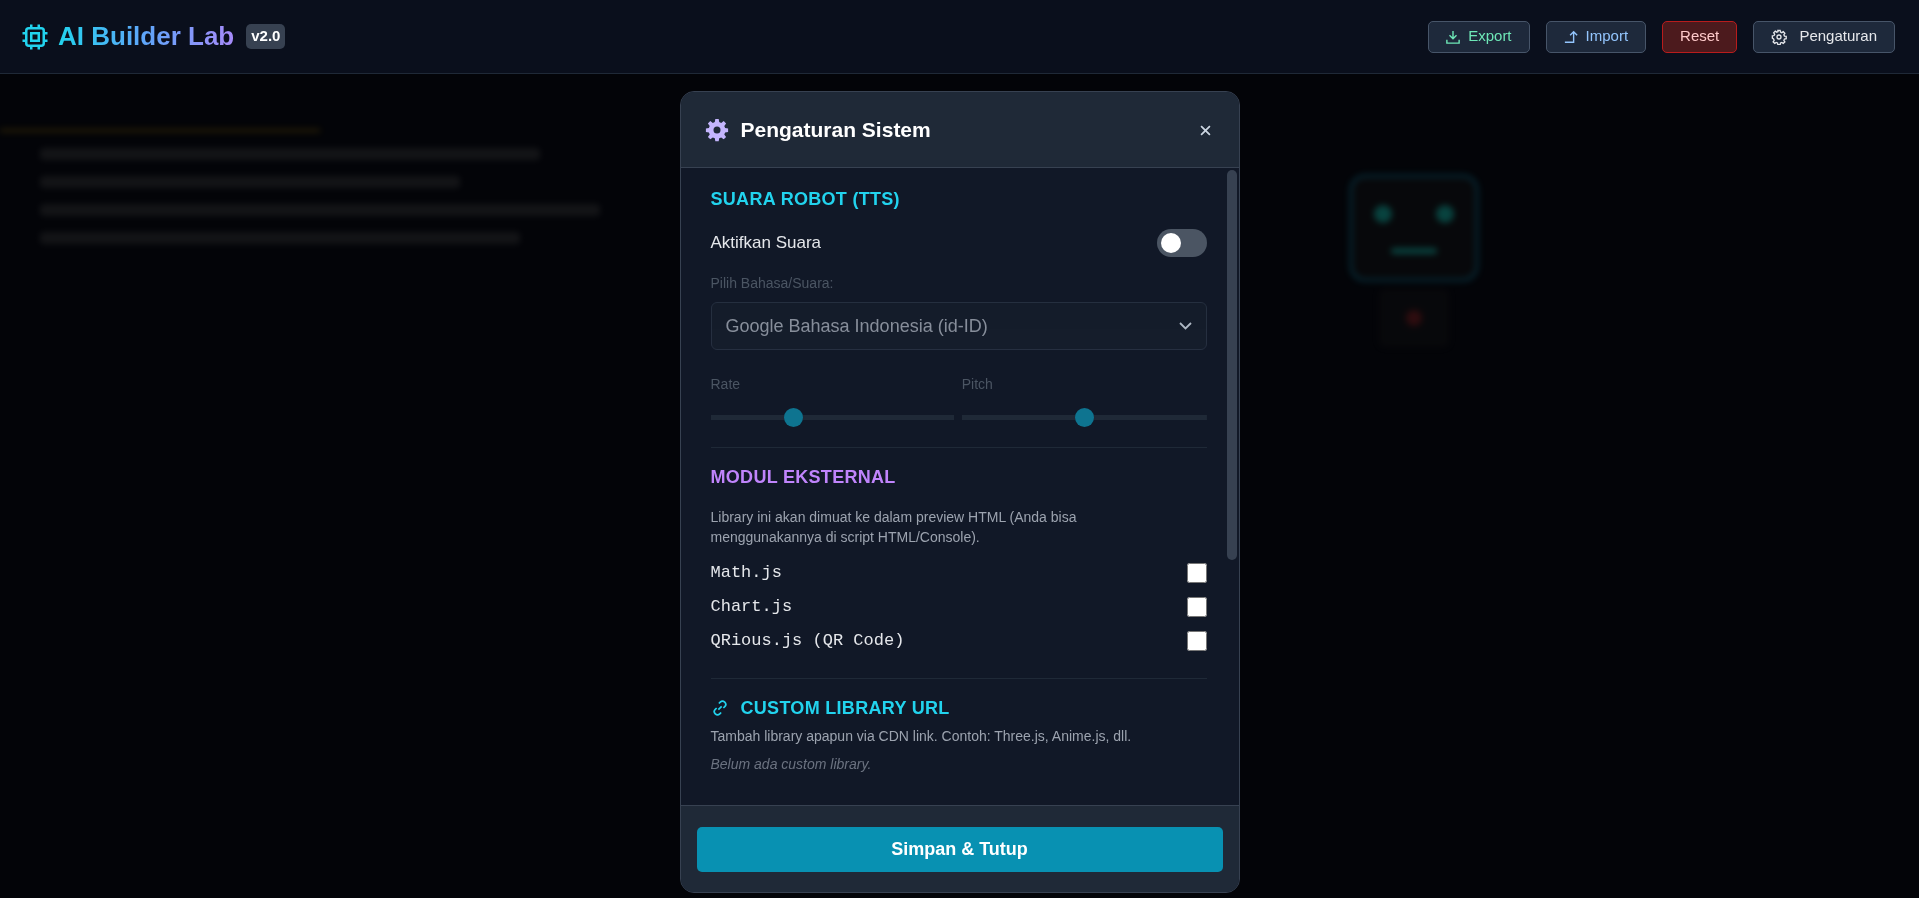 The image size is (1919, 898). What do you see at coordinates (1824, 36) in the screenshot?
I see `settings-button: Pengaturan` at bounding box center [1824, 36].